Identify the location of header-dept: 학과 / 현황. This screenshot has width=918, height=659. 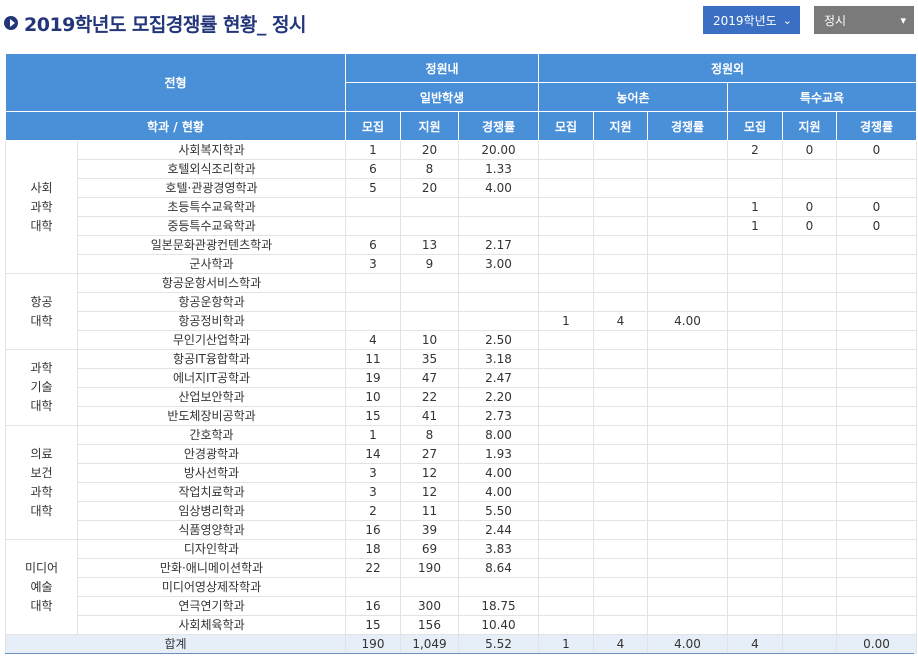
(175, 126).